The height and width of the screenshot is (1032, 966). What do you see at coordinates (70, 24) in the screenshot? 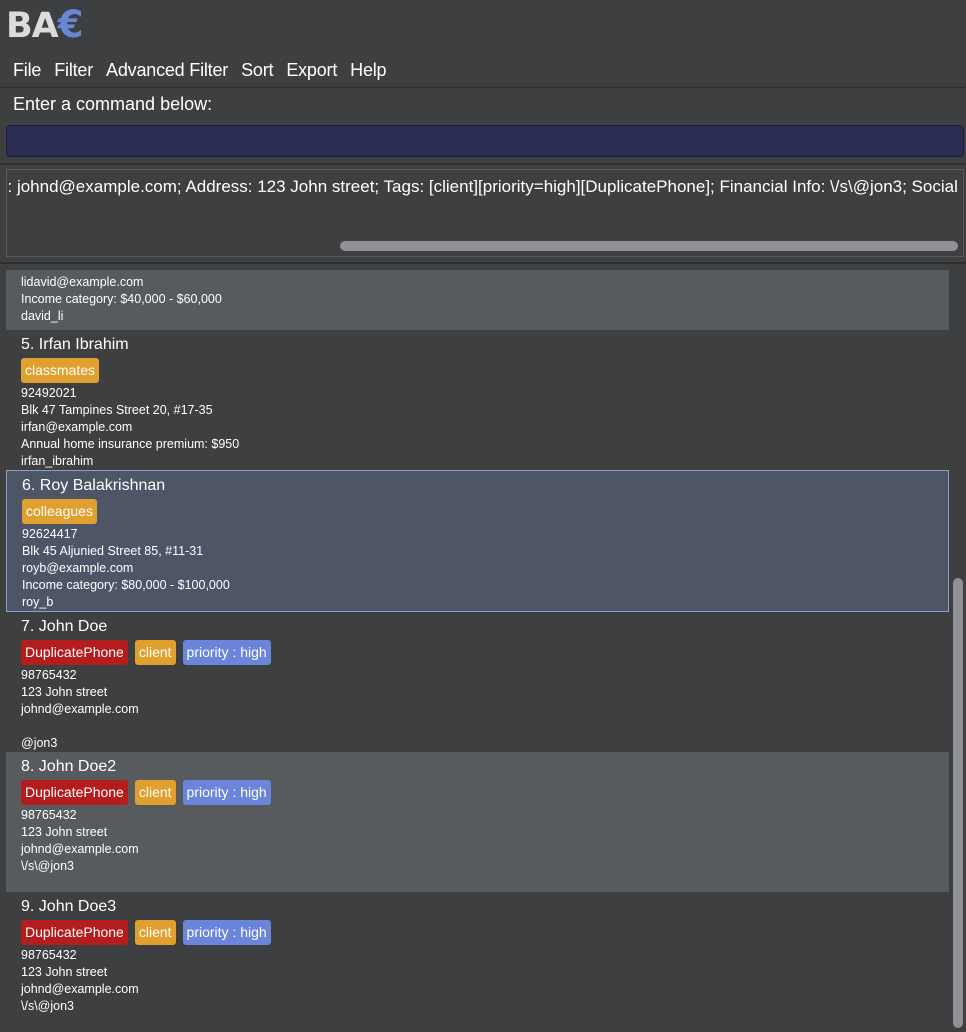
I see `euro-icon: €` at bounding box center [70, 24].